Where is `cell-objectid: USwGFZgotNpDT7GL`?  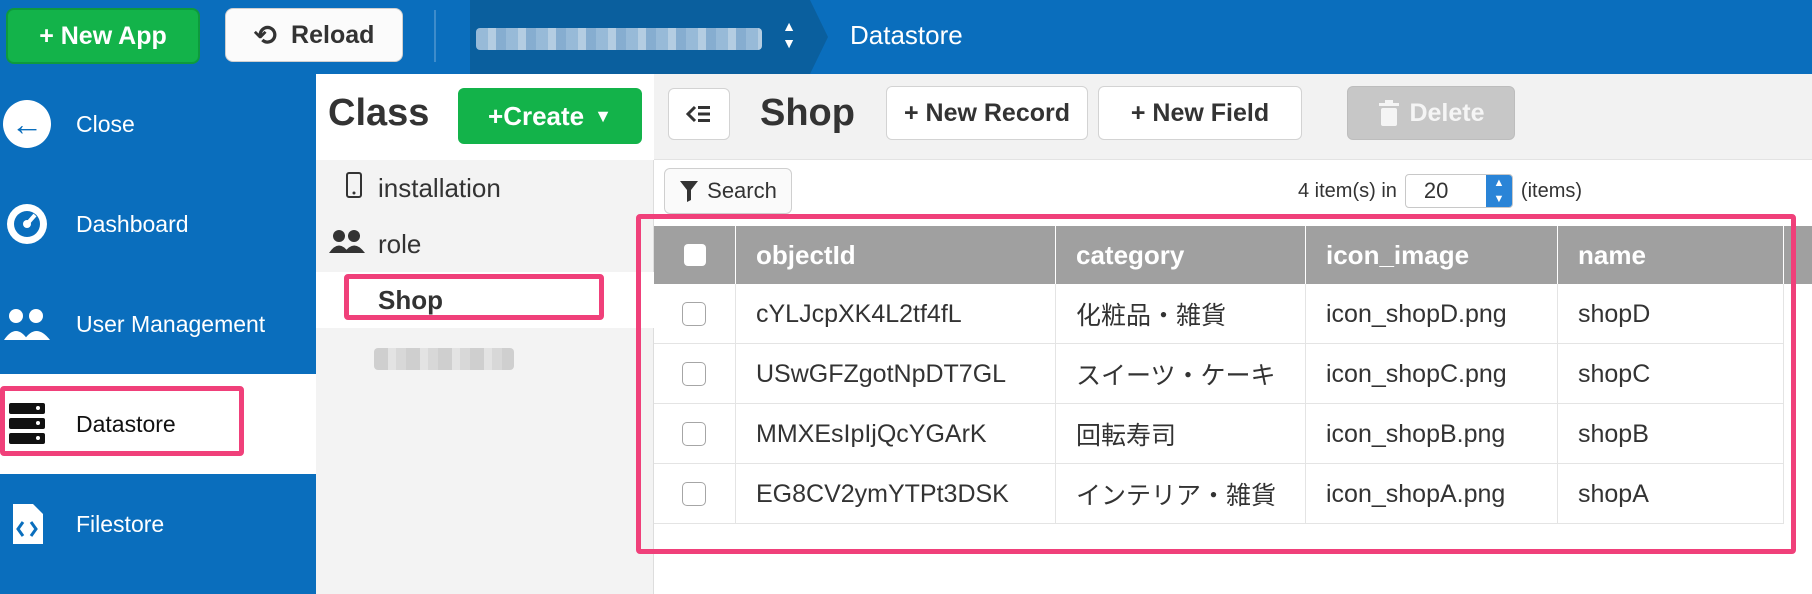 cell-objectid: USwGFZgotNpDT7GL is located at coordinates (896, 374).